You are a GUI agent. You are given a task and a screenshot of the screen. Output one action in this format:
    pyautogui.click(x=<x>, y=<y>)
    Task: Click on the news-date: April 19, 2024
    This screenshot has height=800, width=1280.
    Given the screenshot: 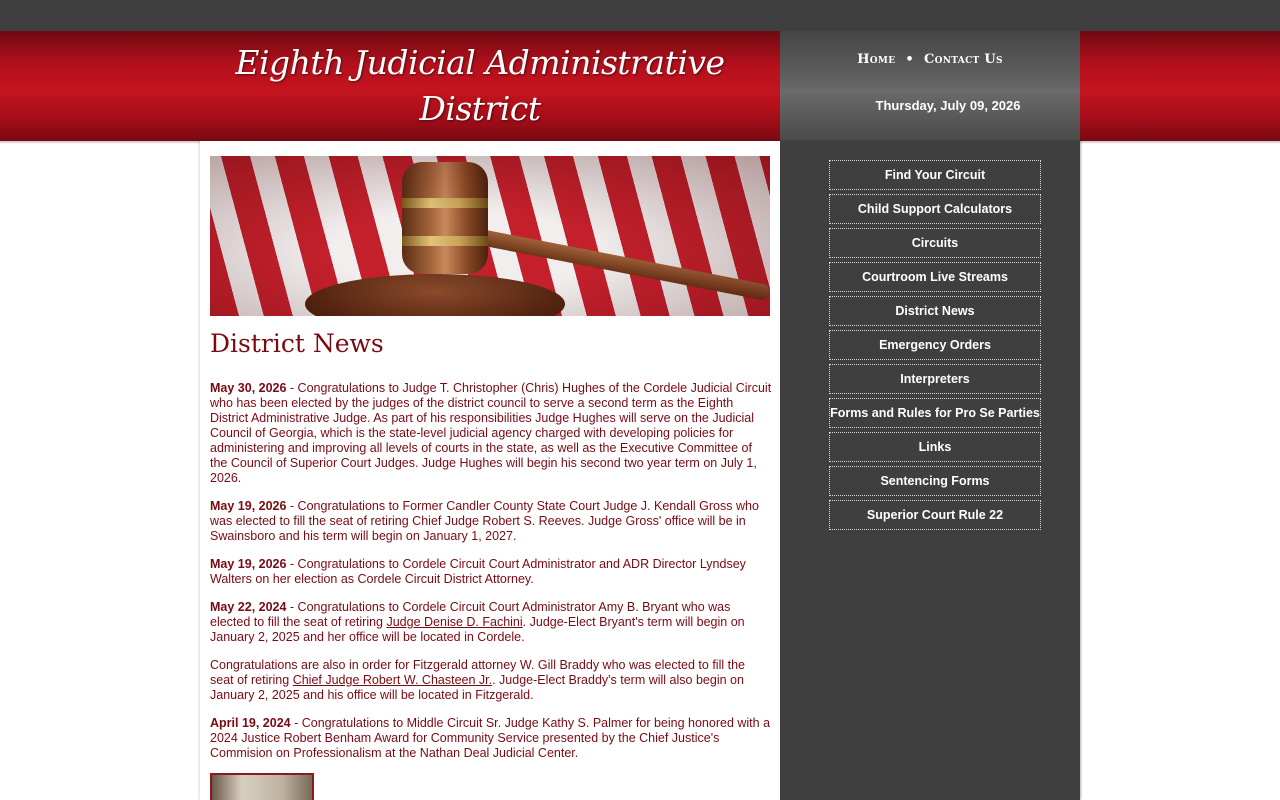 What is the action you would take?
    pyautogui.click(x=250, y=723)
    